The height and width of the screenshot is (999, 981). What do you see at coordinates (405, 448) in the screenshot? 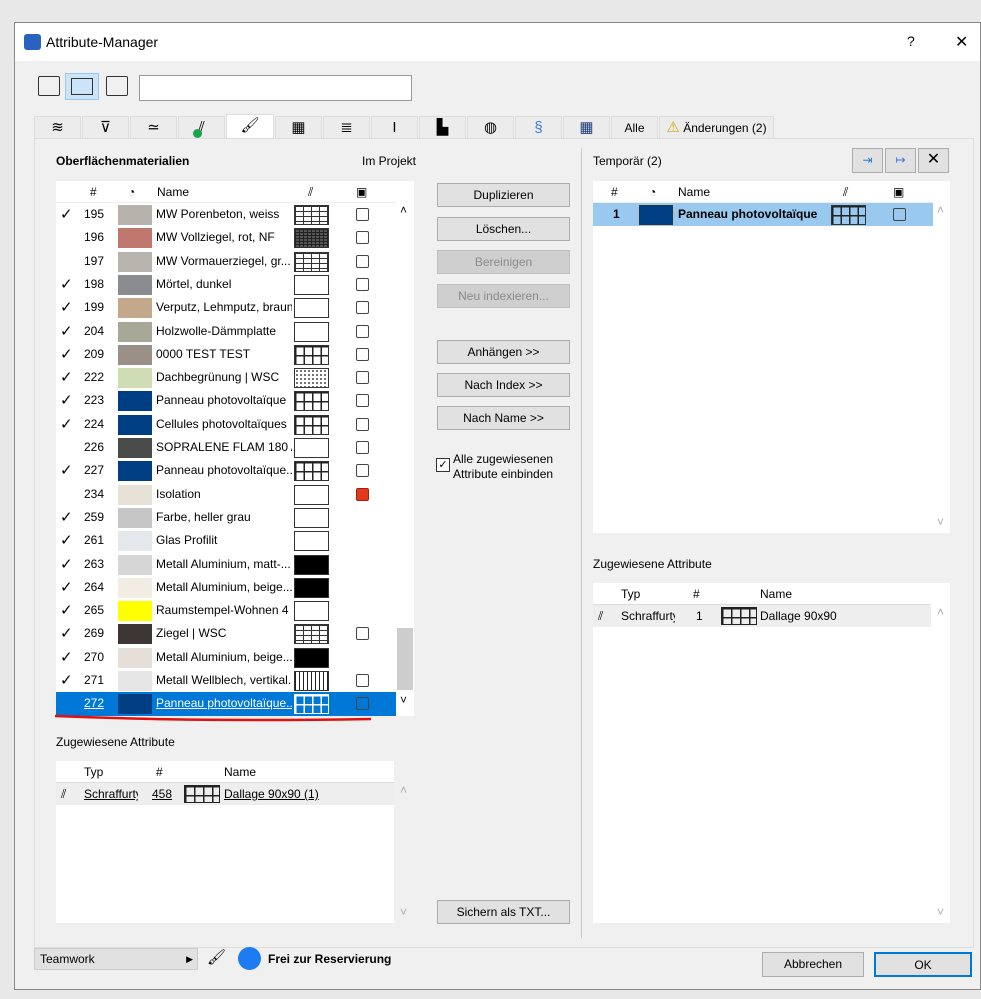
I see `list-scrollbar: ˄ ˅` at bounding box center [405, 448].